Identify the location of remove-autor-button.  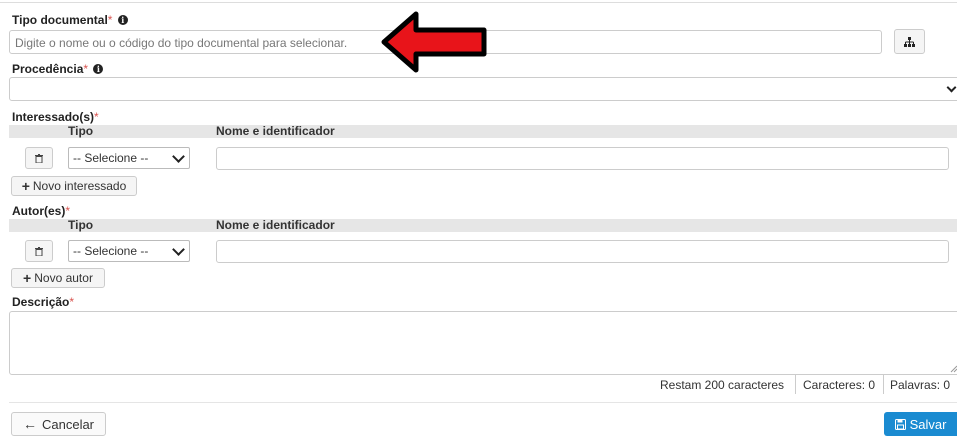
(39, 251).